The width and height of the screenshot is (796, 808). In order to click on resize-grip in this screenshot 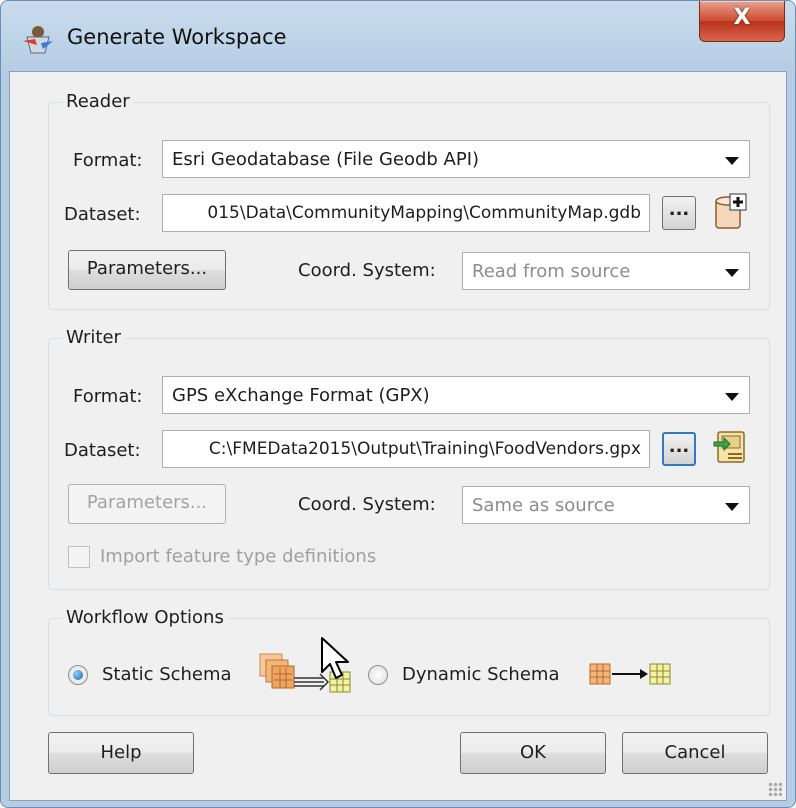, I will do `click(775, 789)`.